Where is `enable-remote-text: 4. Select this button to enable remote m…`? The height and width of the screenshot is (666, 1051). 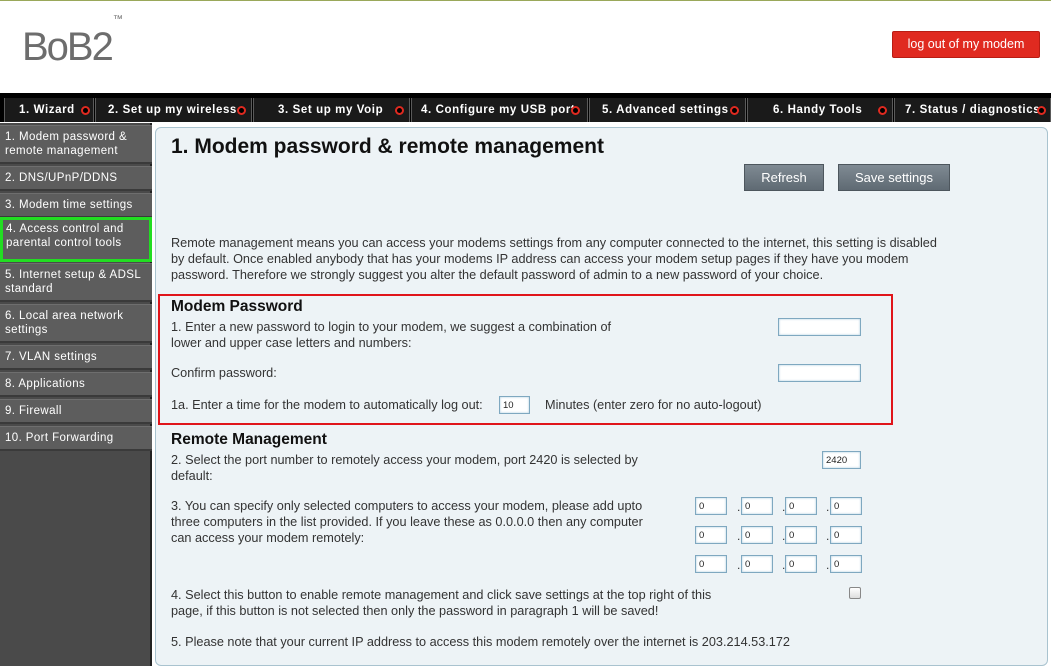
enable-remote-text: 4. Select this button to enable remote m… is located at coordinates (441, 603).